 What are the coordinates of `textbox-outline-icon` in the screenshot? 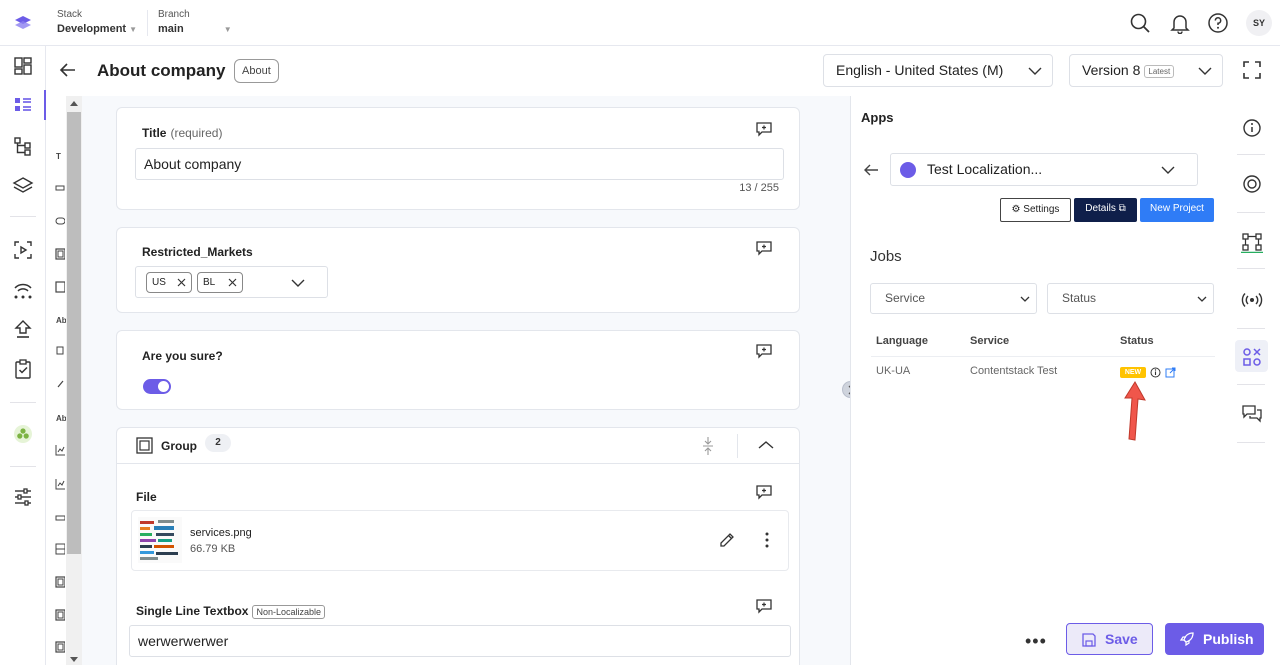 It's located at (60, 518).